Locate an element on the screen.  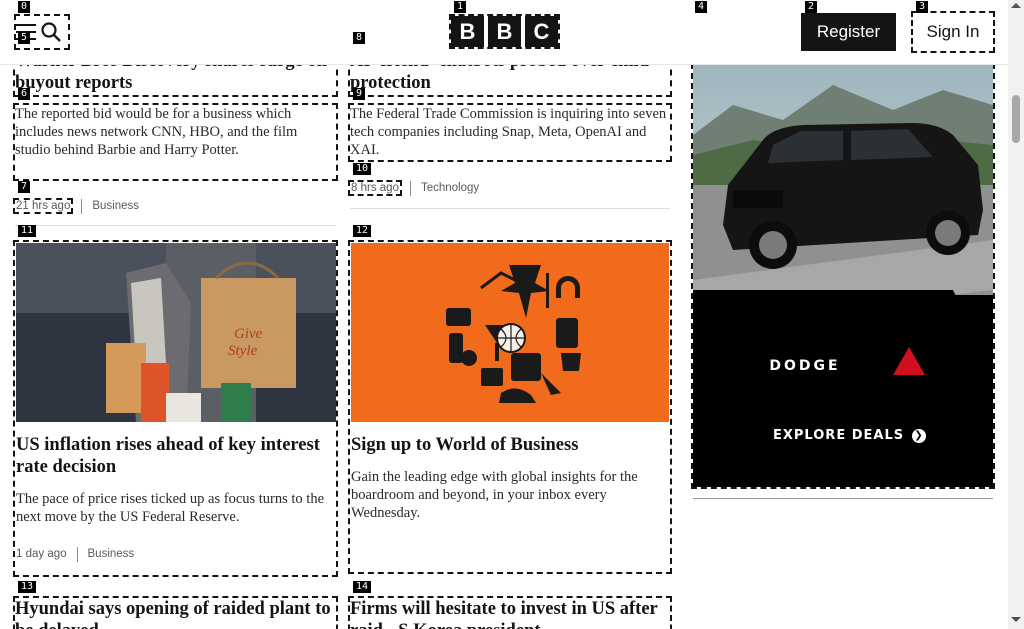
marker-1: 1 is located at coordinates (460, 7).